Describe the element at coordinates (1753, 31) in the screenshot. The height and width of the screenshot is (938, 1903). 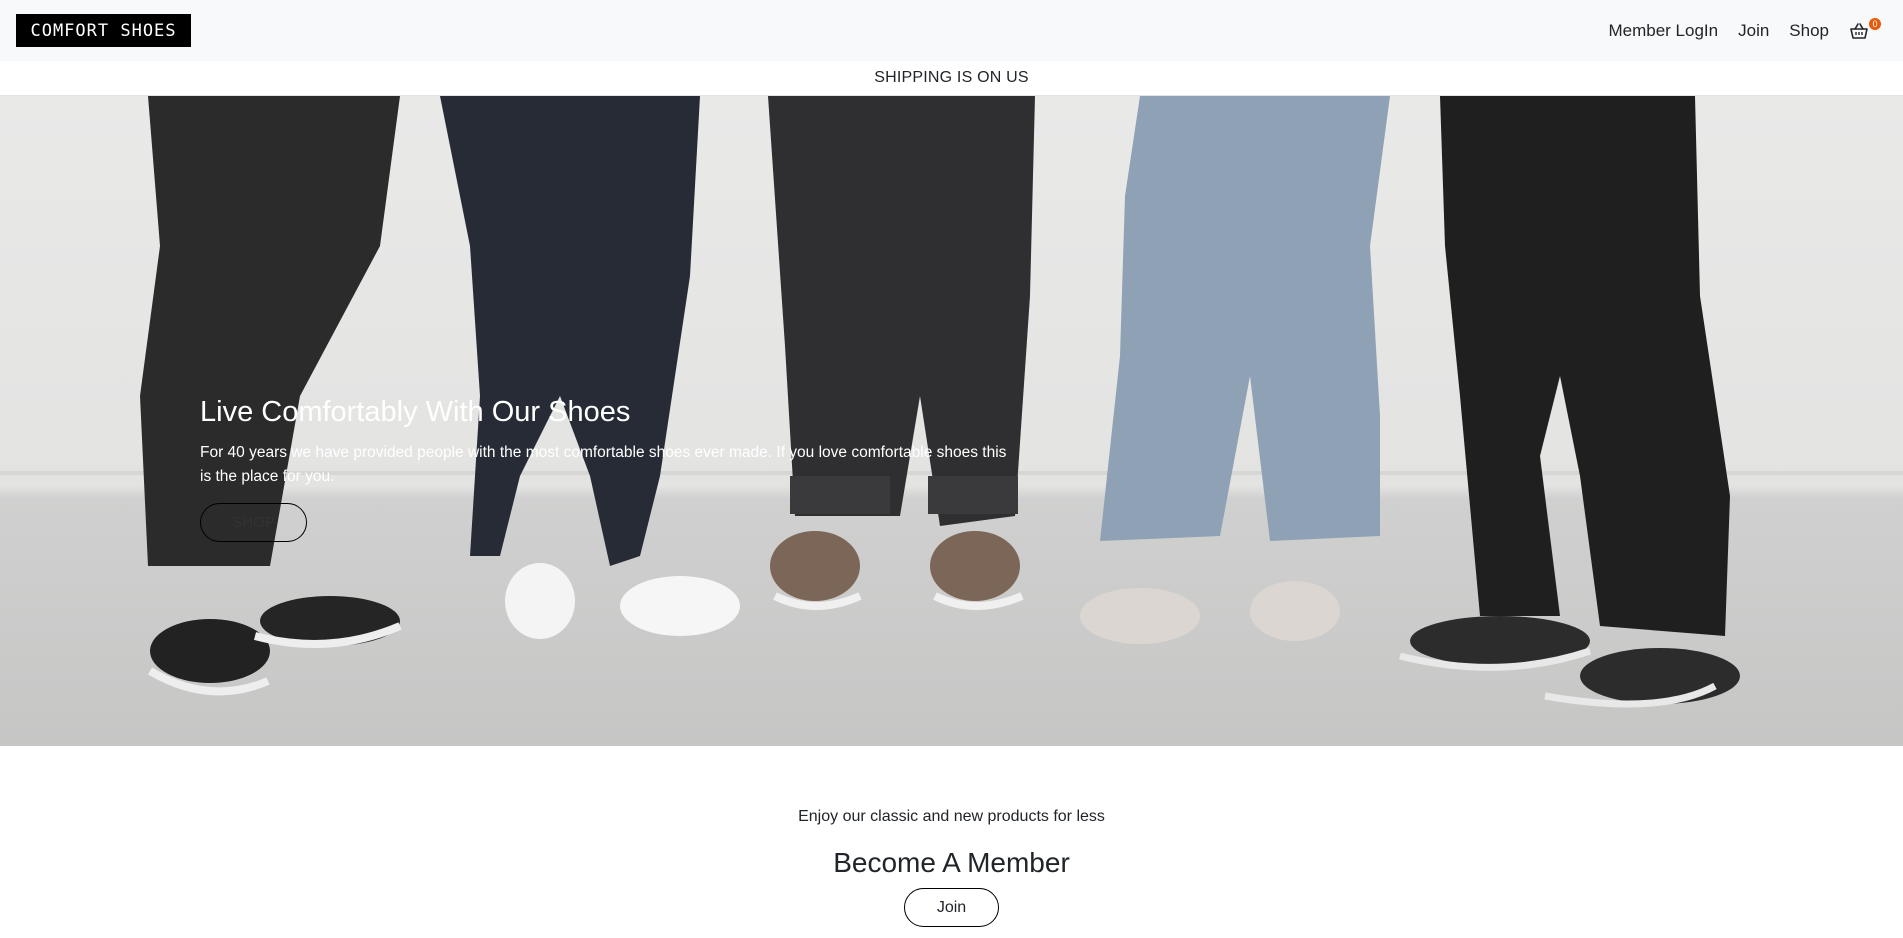
I see `nav-join-link: Join` at that location.